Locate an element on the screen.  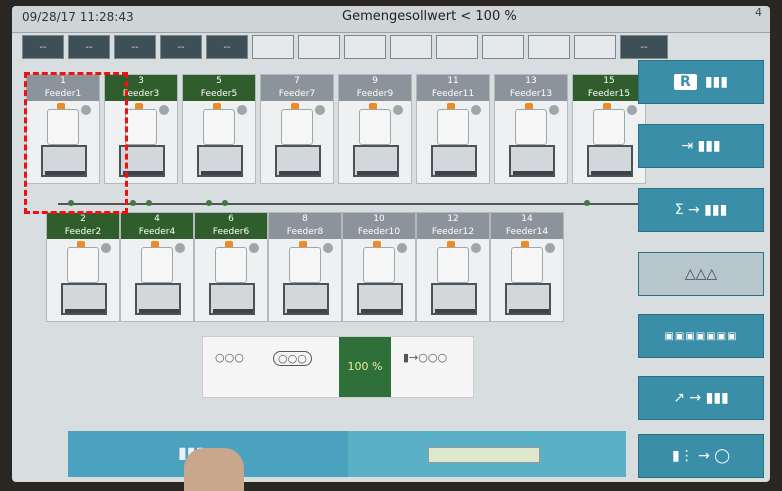
feeder-9: 9 Feeder9 is located at coordinates (375, 129).